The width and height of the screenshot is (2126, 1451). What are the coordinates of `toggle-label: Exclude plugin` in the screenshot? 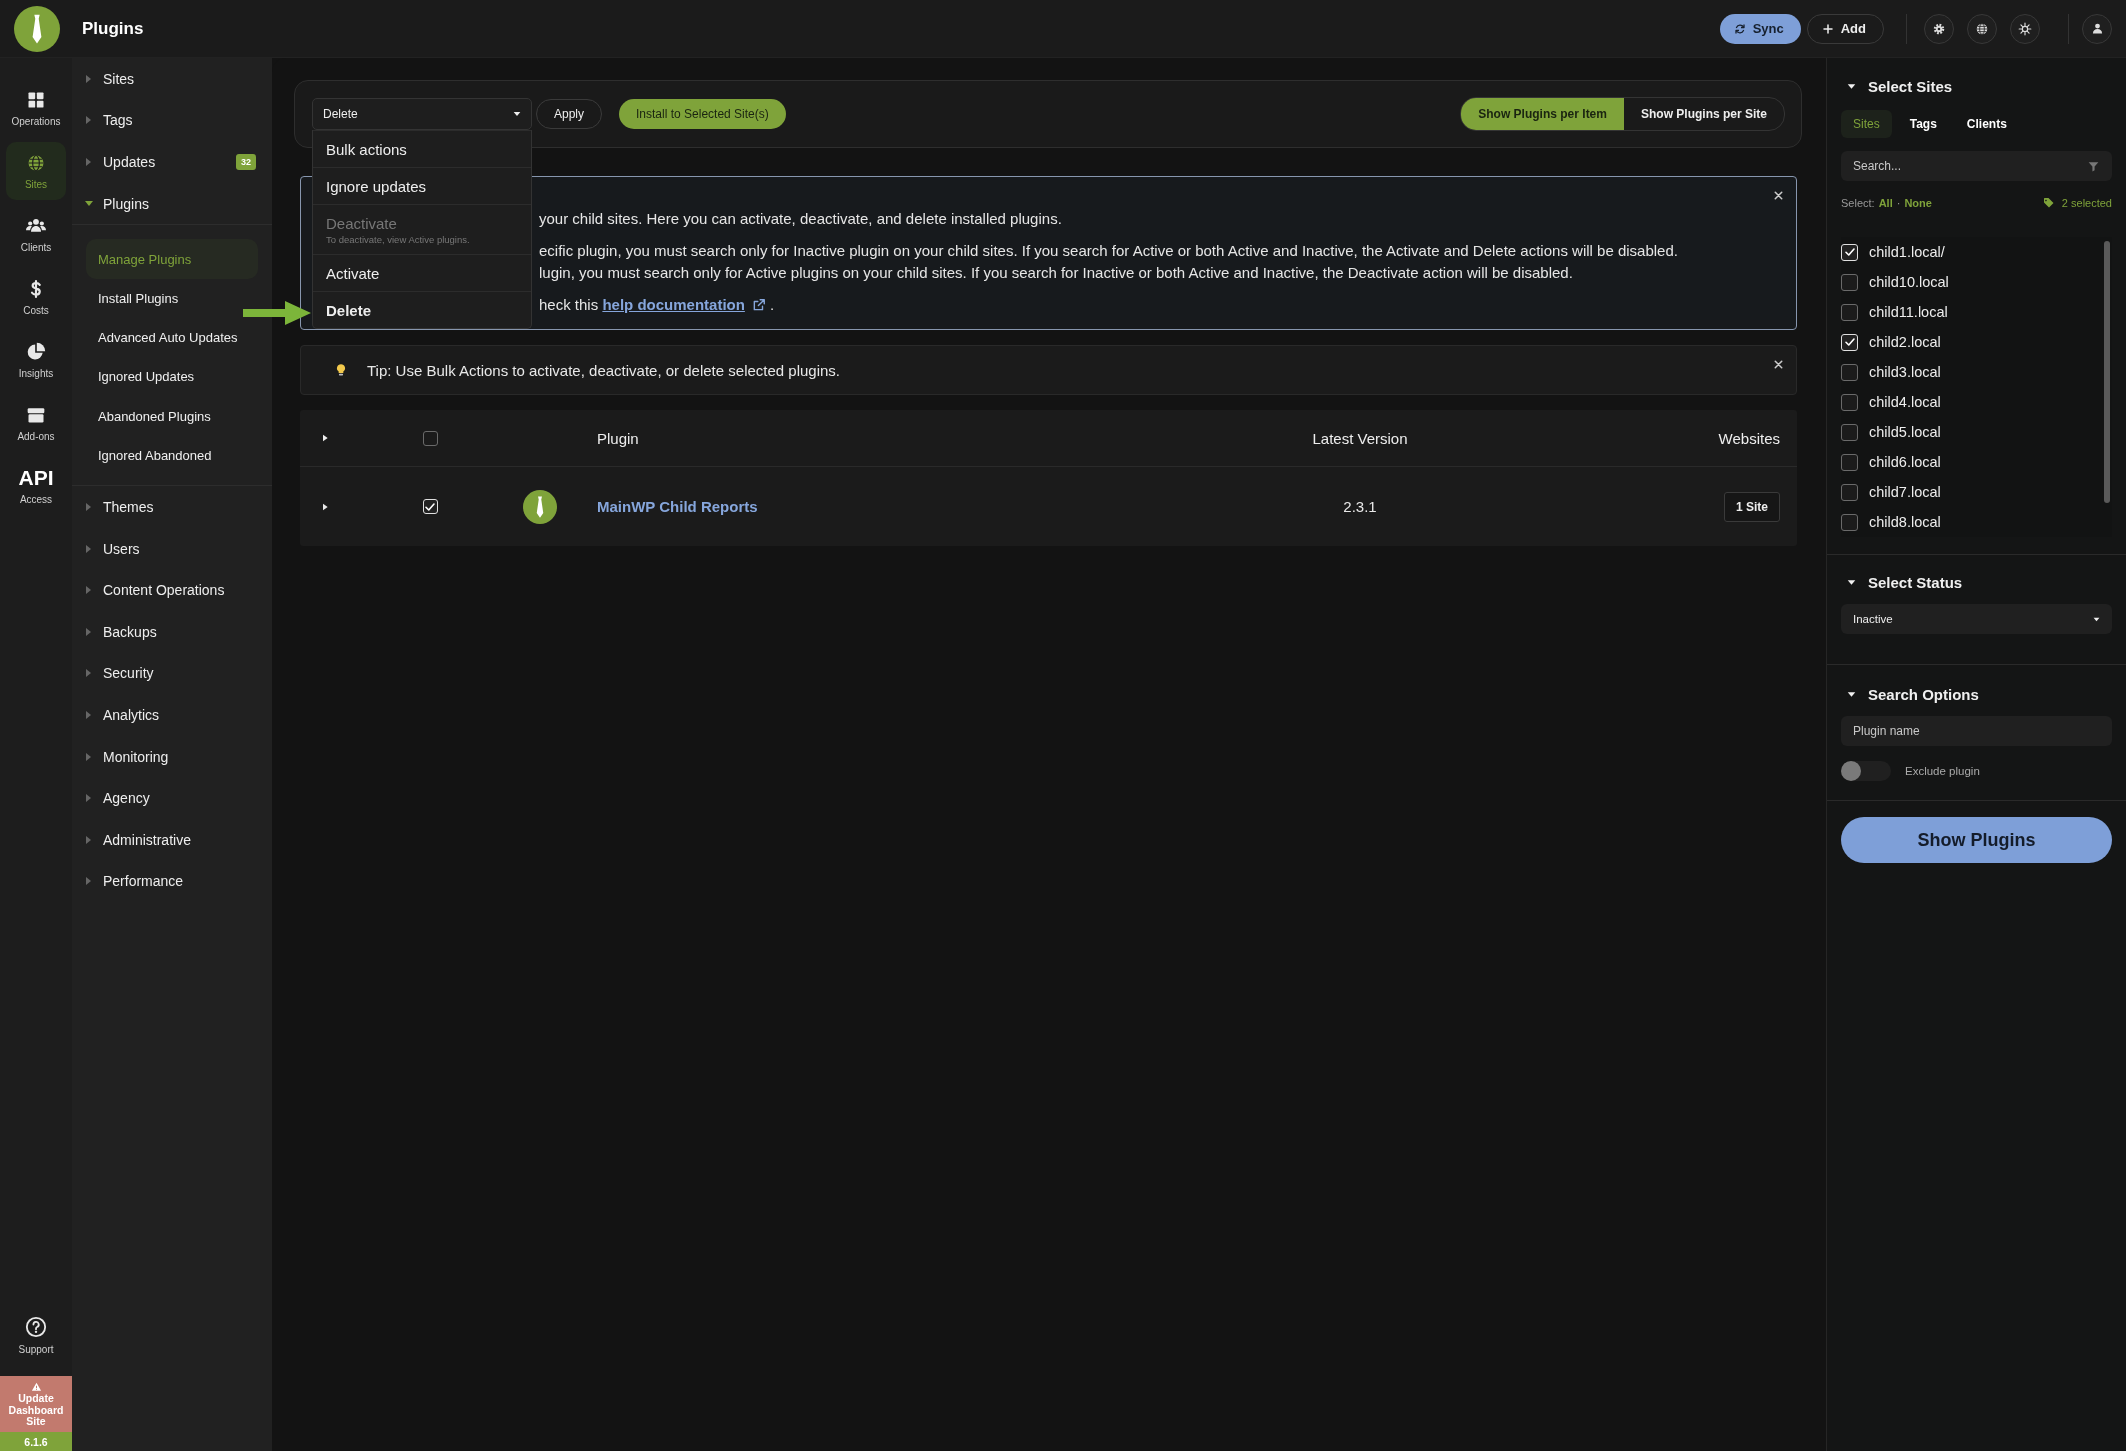 It's located at (1942, 771).